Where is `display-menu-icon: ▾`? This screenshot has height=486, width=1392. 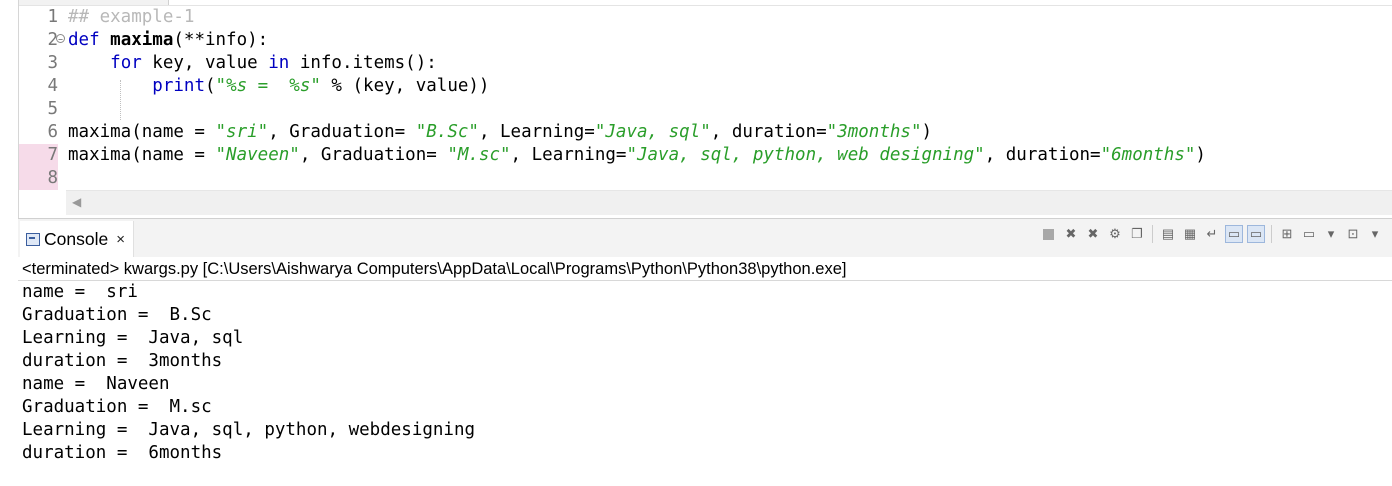 display-menu-icon: ▾ is located at coordinates (1331, 234).